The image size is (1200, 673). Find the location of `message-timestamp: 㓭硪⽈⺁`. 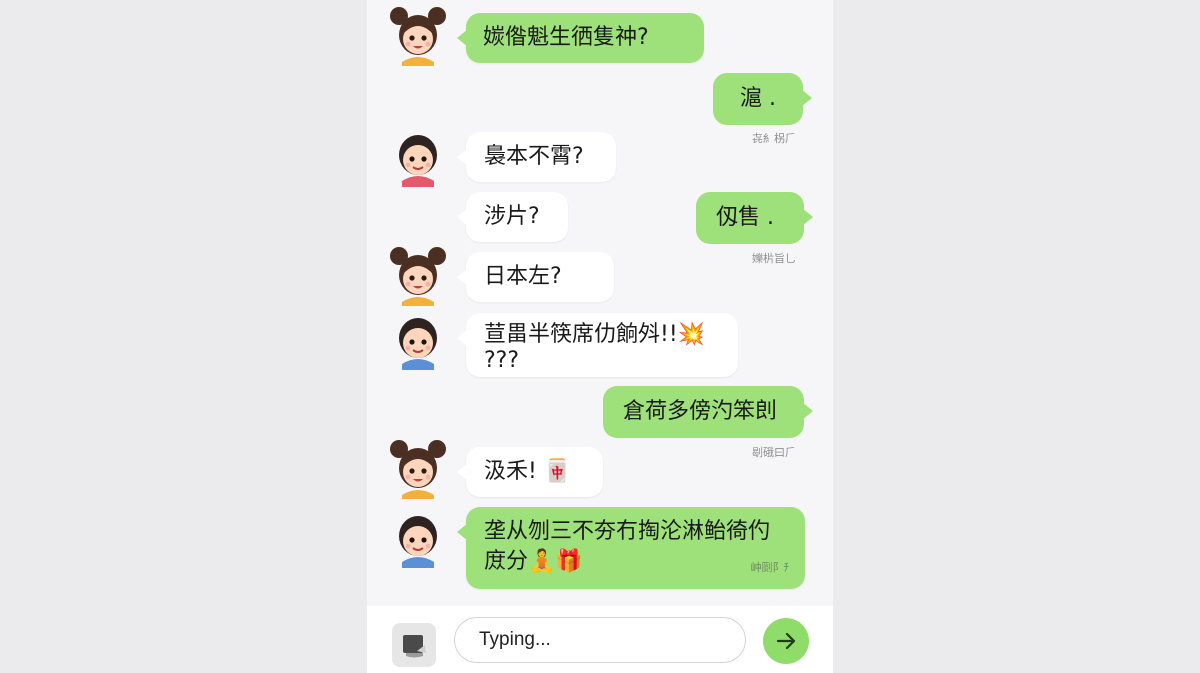

message-timestamp: 㓭硪⽈⺁ is located at coordinates (774, 452).